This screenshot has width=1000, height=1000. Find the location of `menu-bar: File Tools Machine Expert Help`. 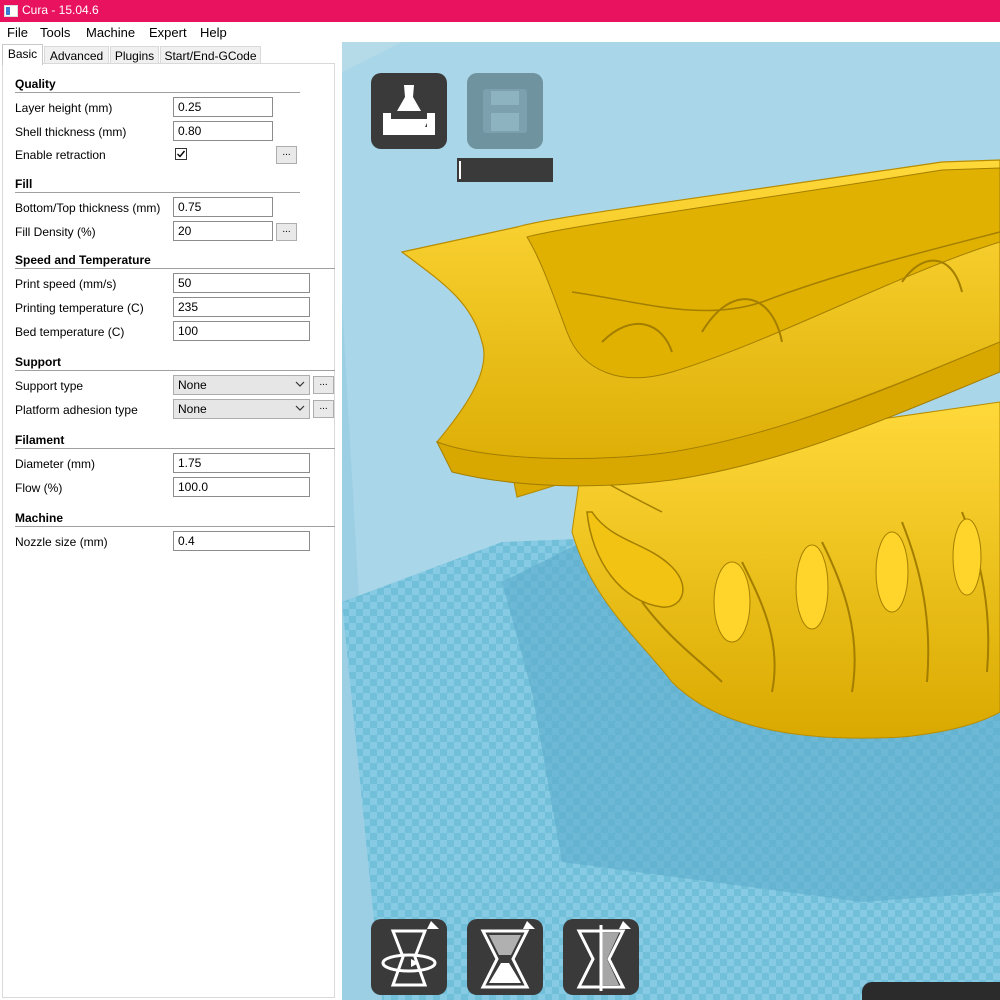

menu-bar: File Tools Machine Expert Help is located at coordinates (500, 32).